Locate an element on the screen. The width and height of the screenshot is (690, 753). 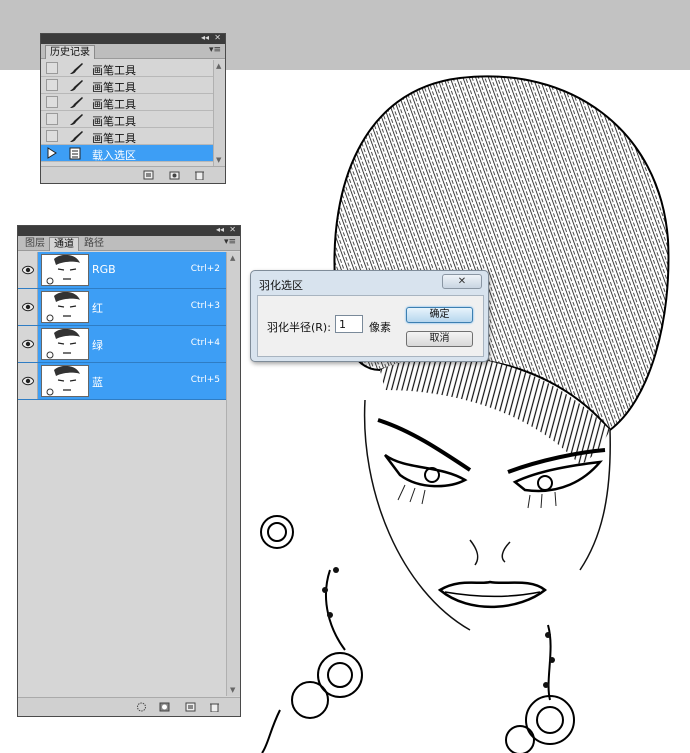
new-document-from-state-icon is located at coordinates (148, 175).